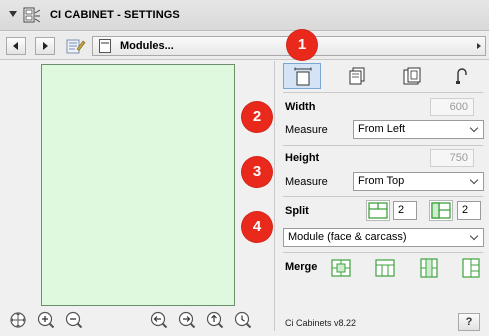  What do you see at coordinates (187, 320) in the screenshot?
I see `pan-right-icon` at bounding box center [187, 320].